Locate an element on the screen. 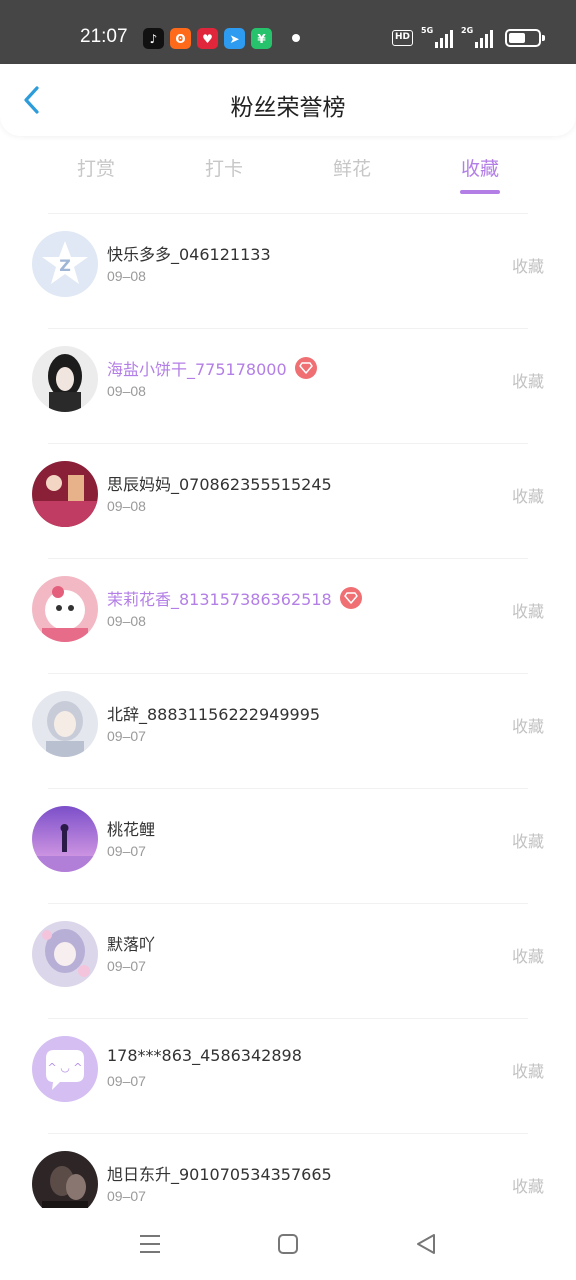  avatar: Z is located at coordinates (65, 264).